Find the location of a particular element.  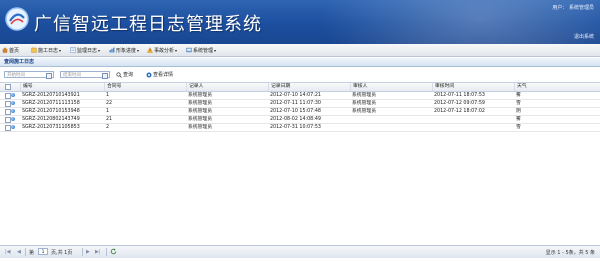

menu-label: 首页 is located at coordinates (14, 50).